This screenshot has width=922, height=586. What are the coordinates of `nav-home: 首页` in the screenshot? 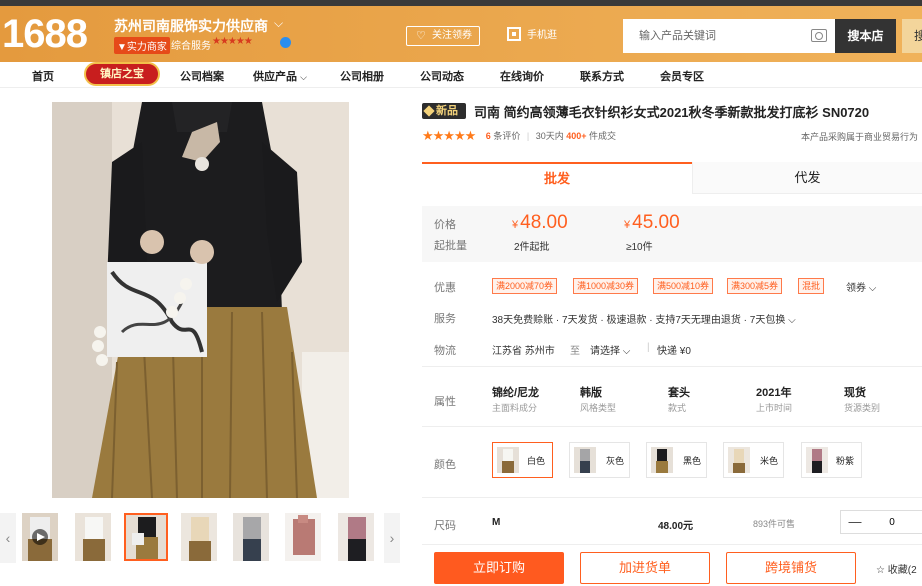 It's located at (43, 76).